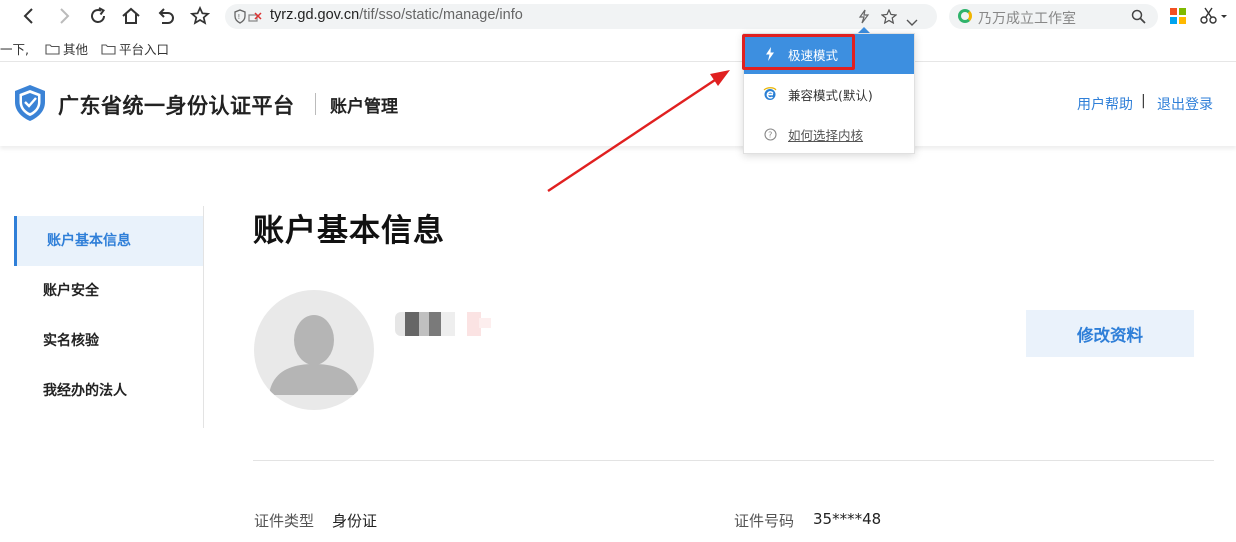 This screenshot has height=542, width=1236. What do you see at coordinates (618, 47) in the screenshot?
I see `bookmark-bar: 一下, 其他 平台入口` at bounding box center [618, 47].